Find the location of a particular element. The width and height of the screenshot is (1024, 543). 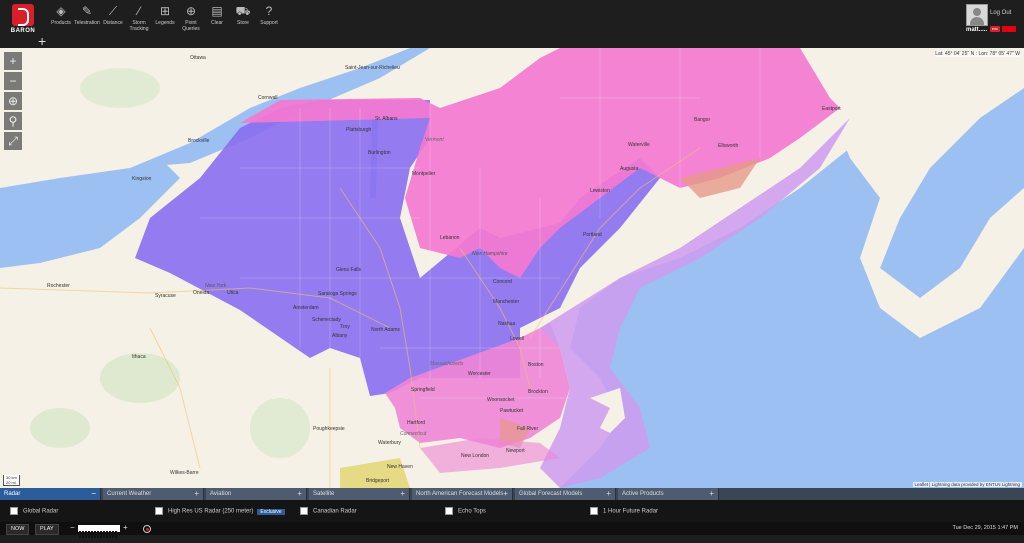

tab-aviation: Aviation + is located at coordinates (256, 494).